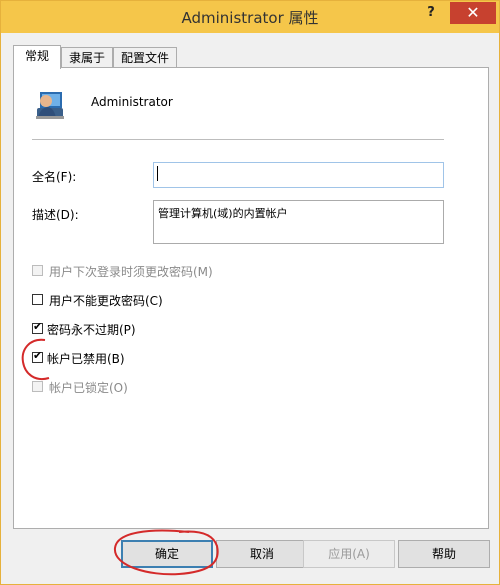 The width and height of the screenshot is (500, 585). I want to click on divider, so click(238, 139).